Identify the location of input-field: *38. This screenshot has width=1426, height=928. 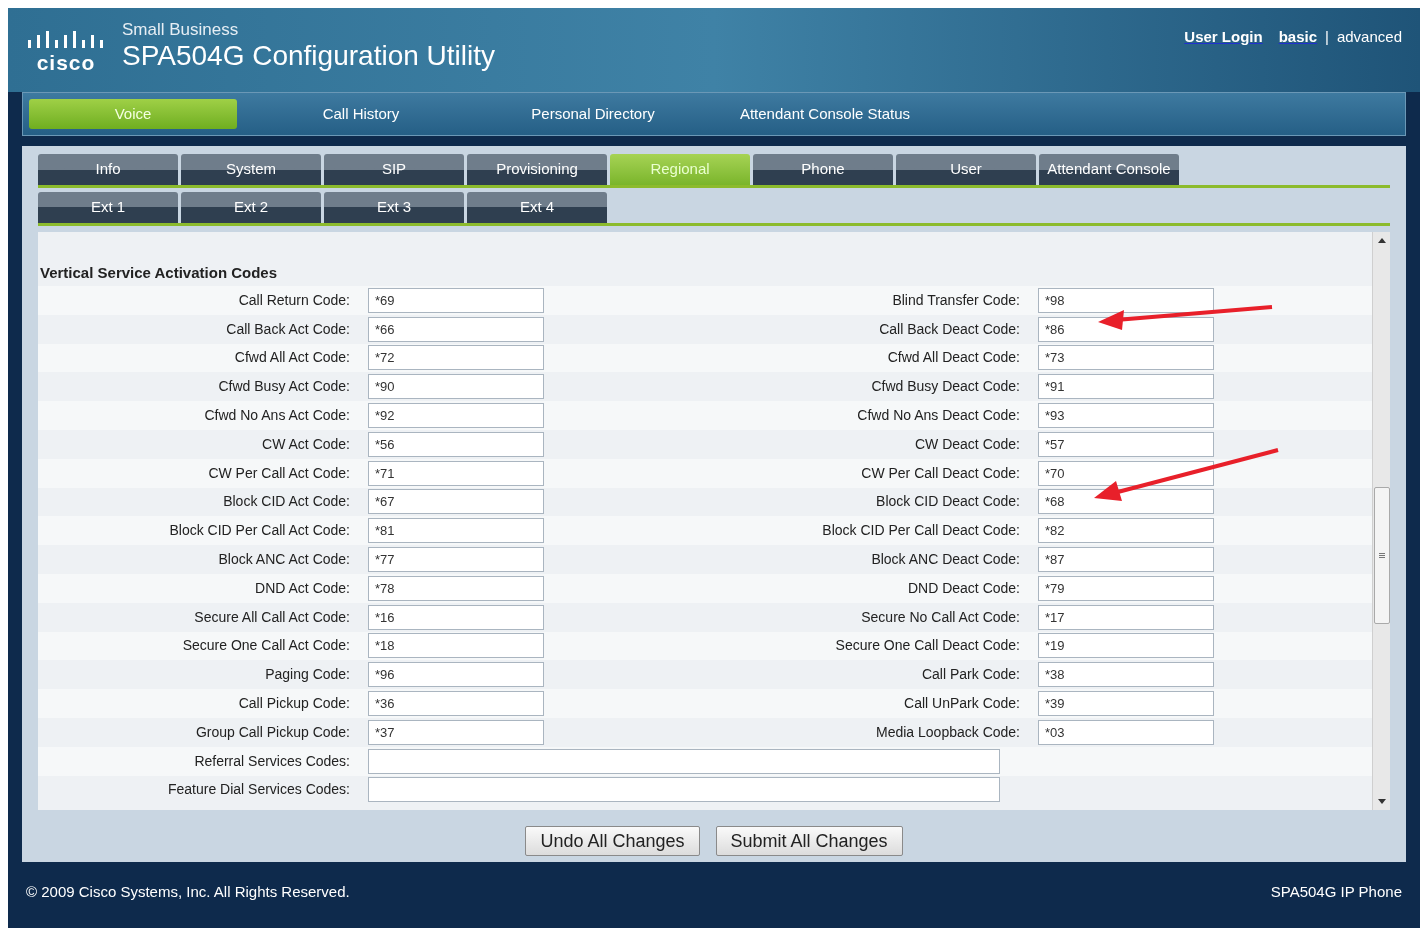
(1126, 675).